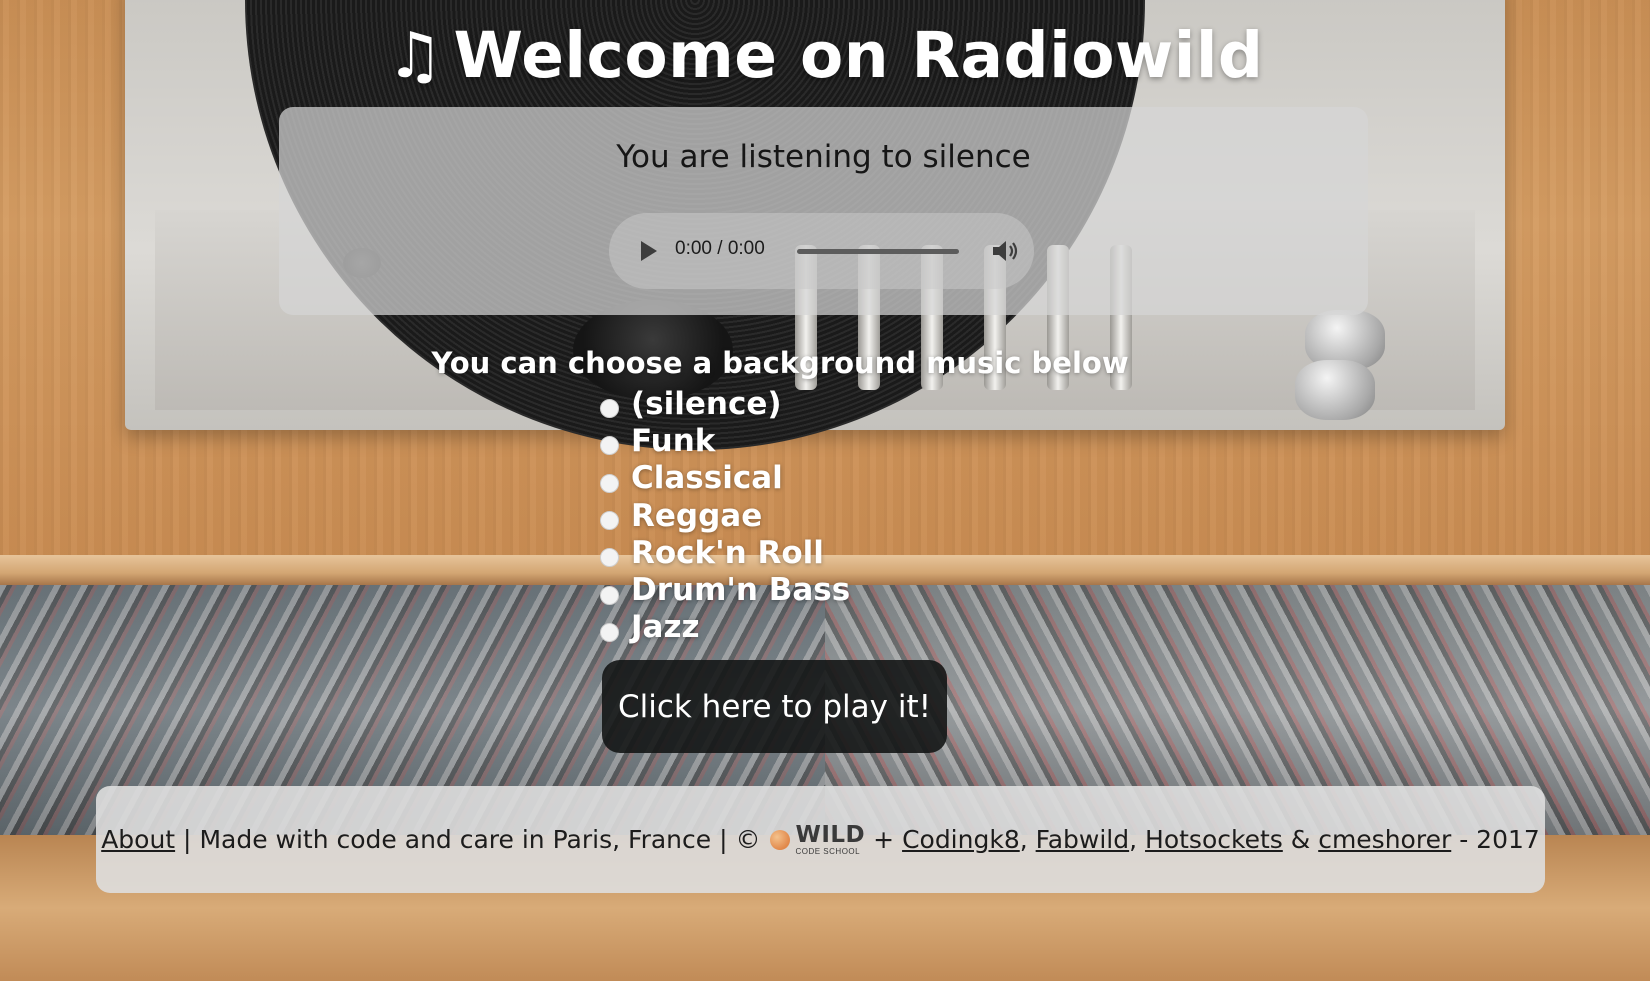 The image size is (1650, 981). What do you see at coordinates (823, 211) in the screenshot?
I see `player-panel: You are listening to silence 0:00 / 0:00` at bounding box center [823, 211].